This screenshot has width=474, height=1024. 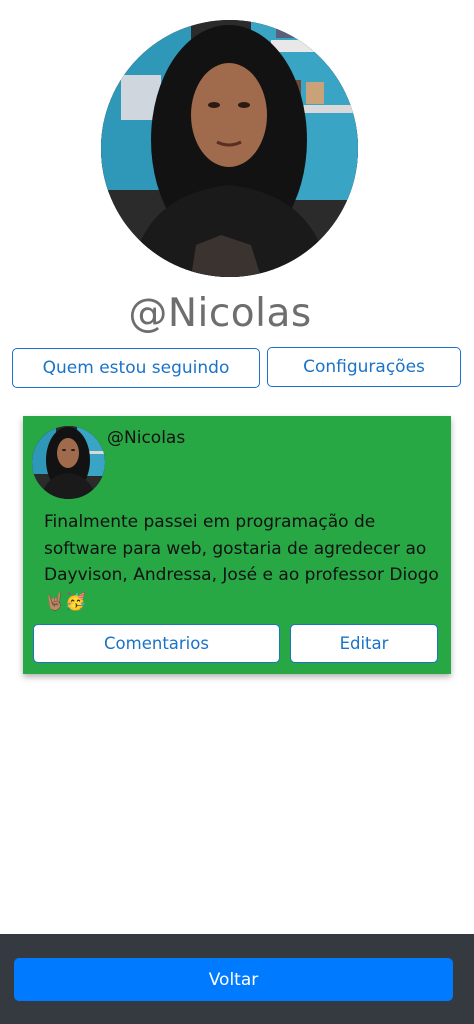 I want to click on post-author-avatar, so click(x=68, y=462).